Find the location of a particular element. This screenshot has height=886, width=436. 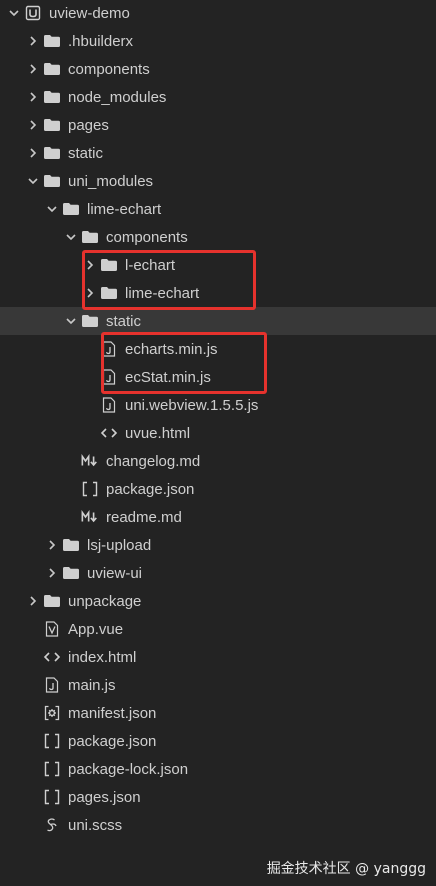

tree-item-label: App.vue is located at coordinates (96, 629).